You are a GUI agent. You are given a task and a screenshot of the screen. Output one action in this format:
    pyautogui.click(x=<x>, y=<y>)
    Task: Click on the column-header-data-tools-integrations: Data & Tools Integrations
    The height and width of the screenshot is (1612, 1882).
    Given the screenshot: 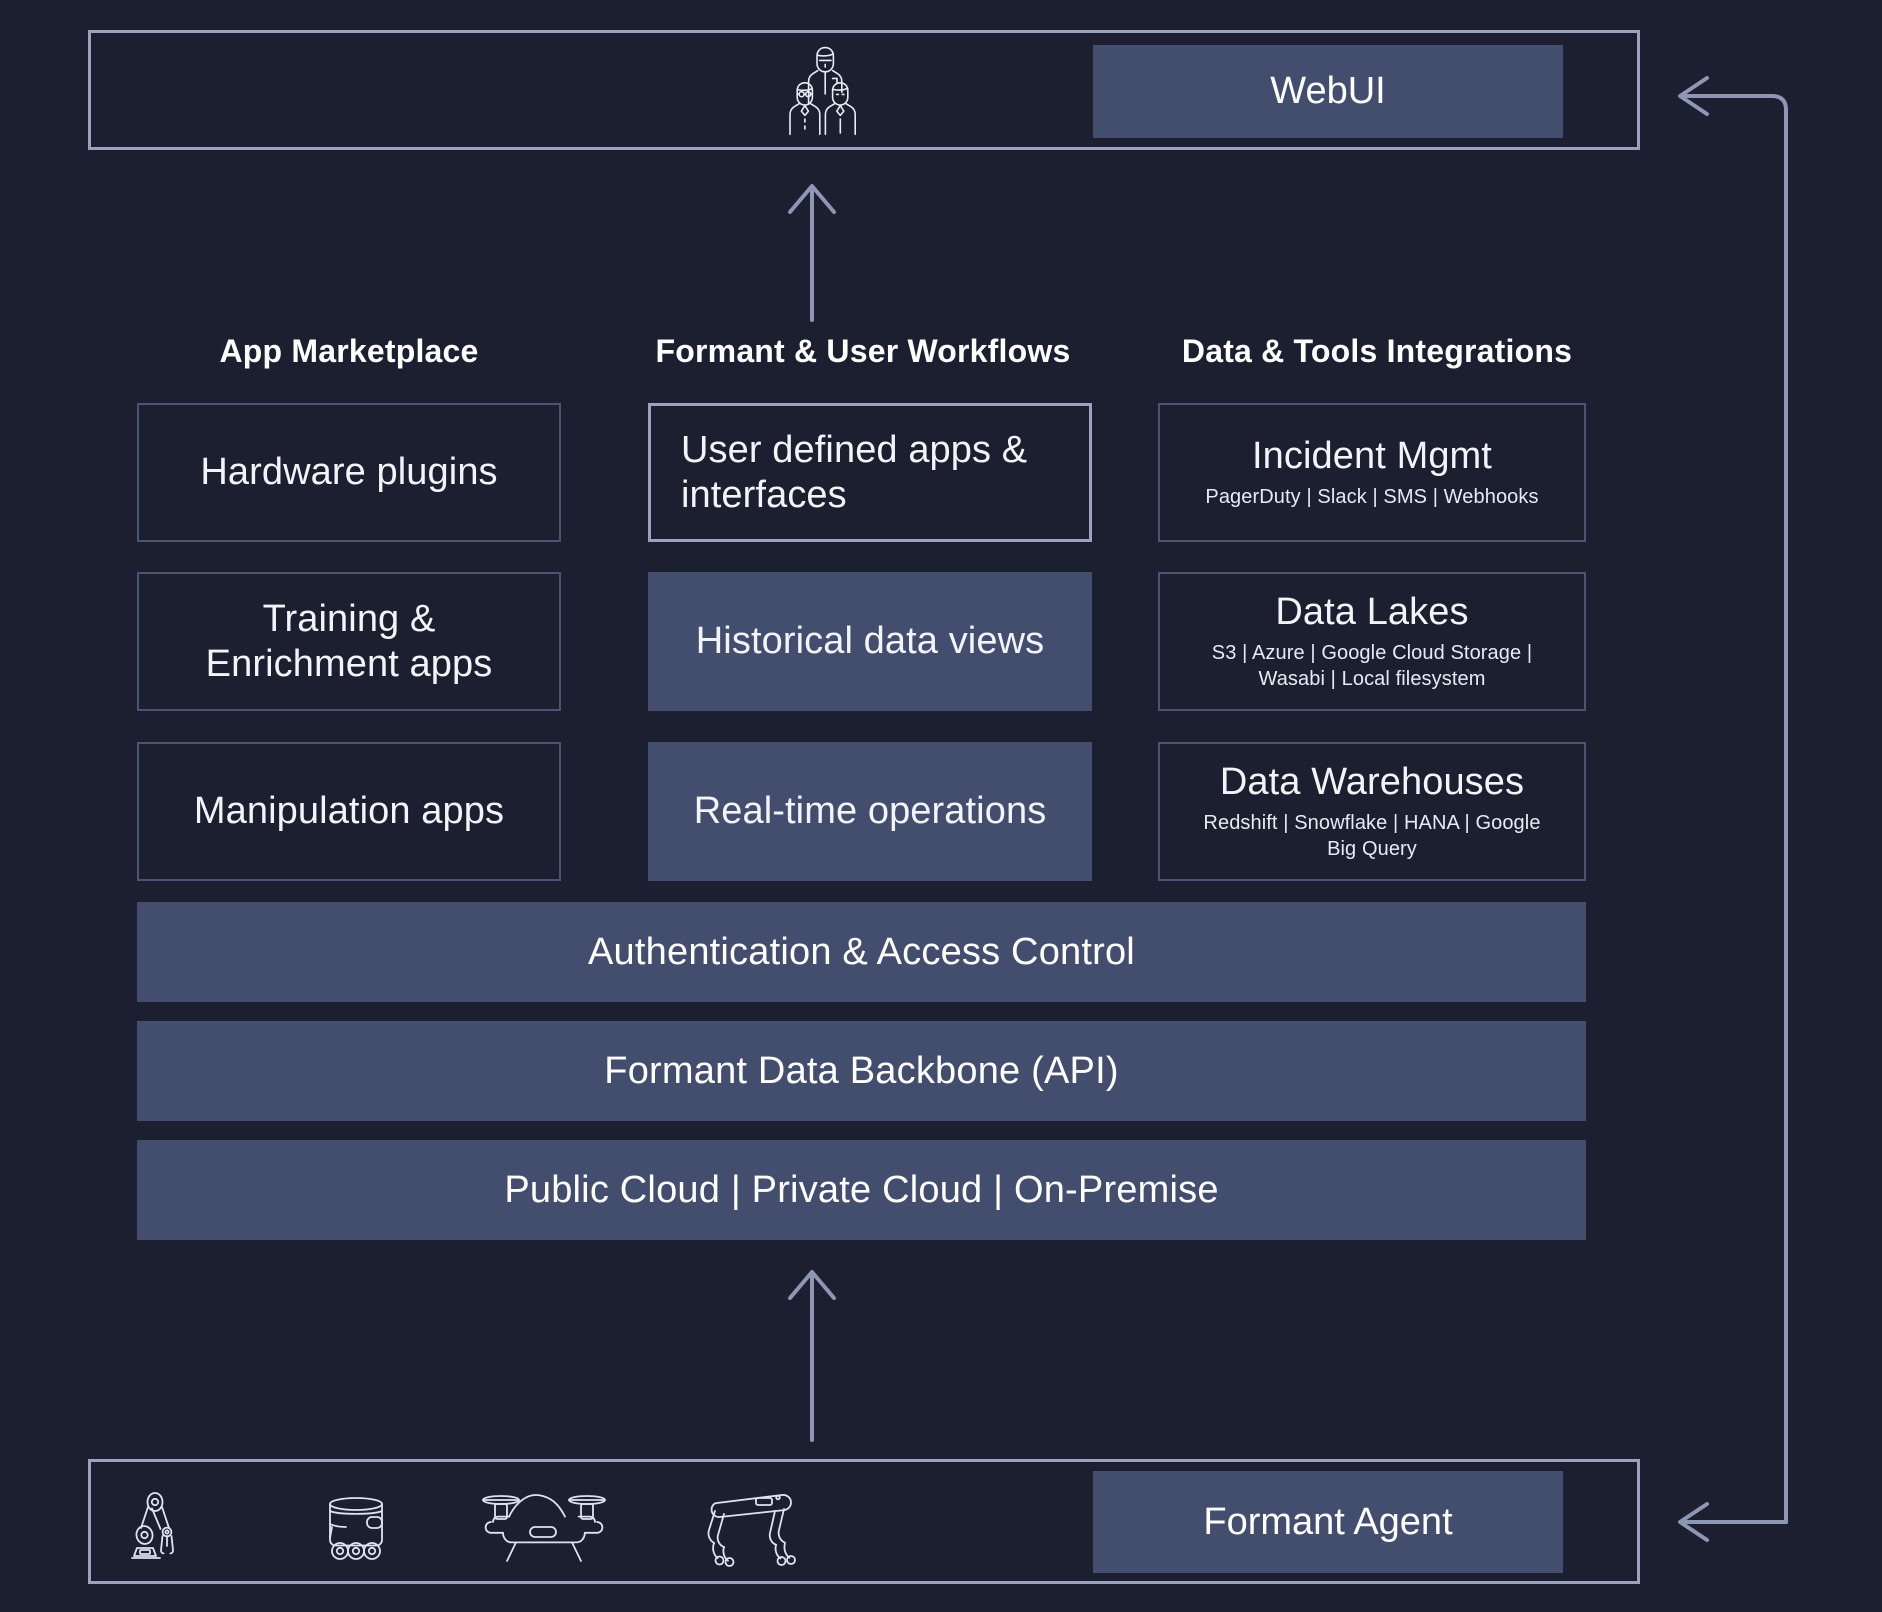 What is the action you would take?
    pyautogui.click(x=1377, y=351)
    